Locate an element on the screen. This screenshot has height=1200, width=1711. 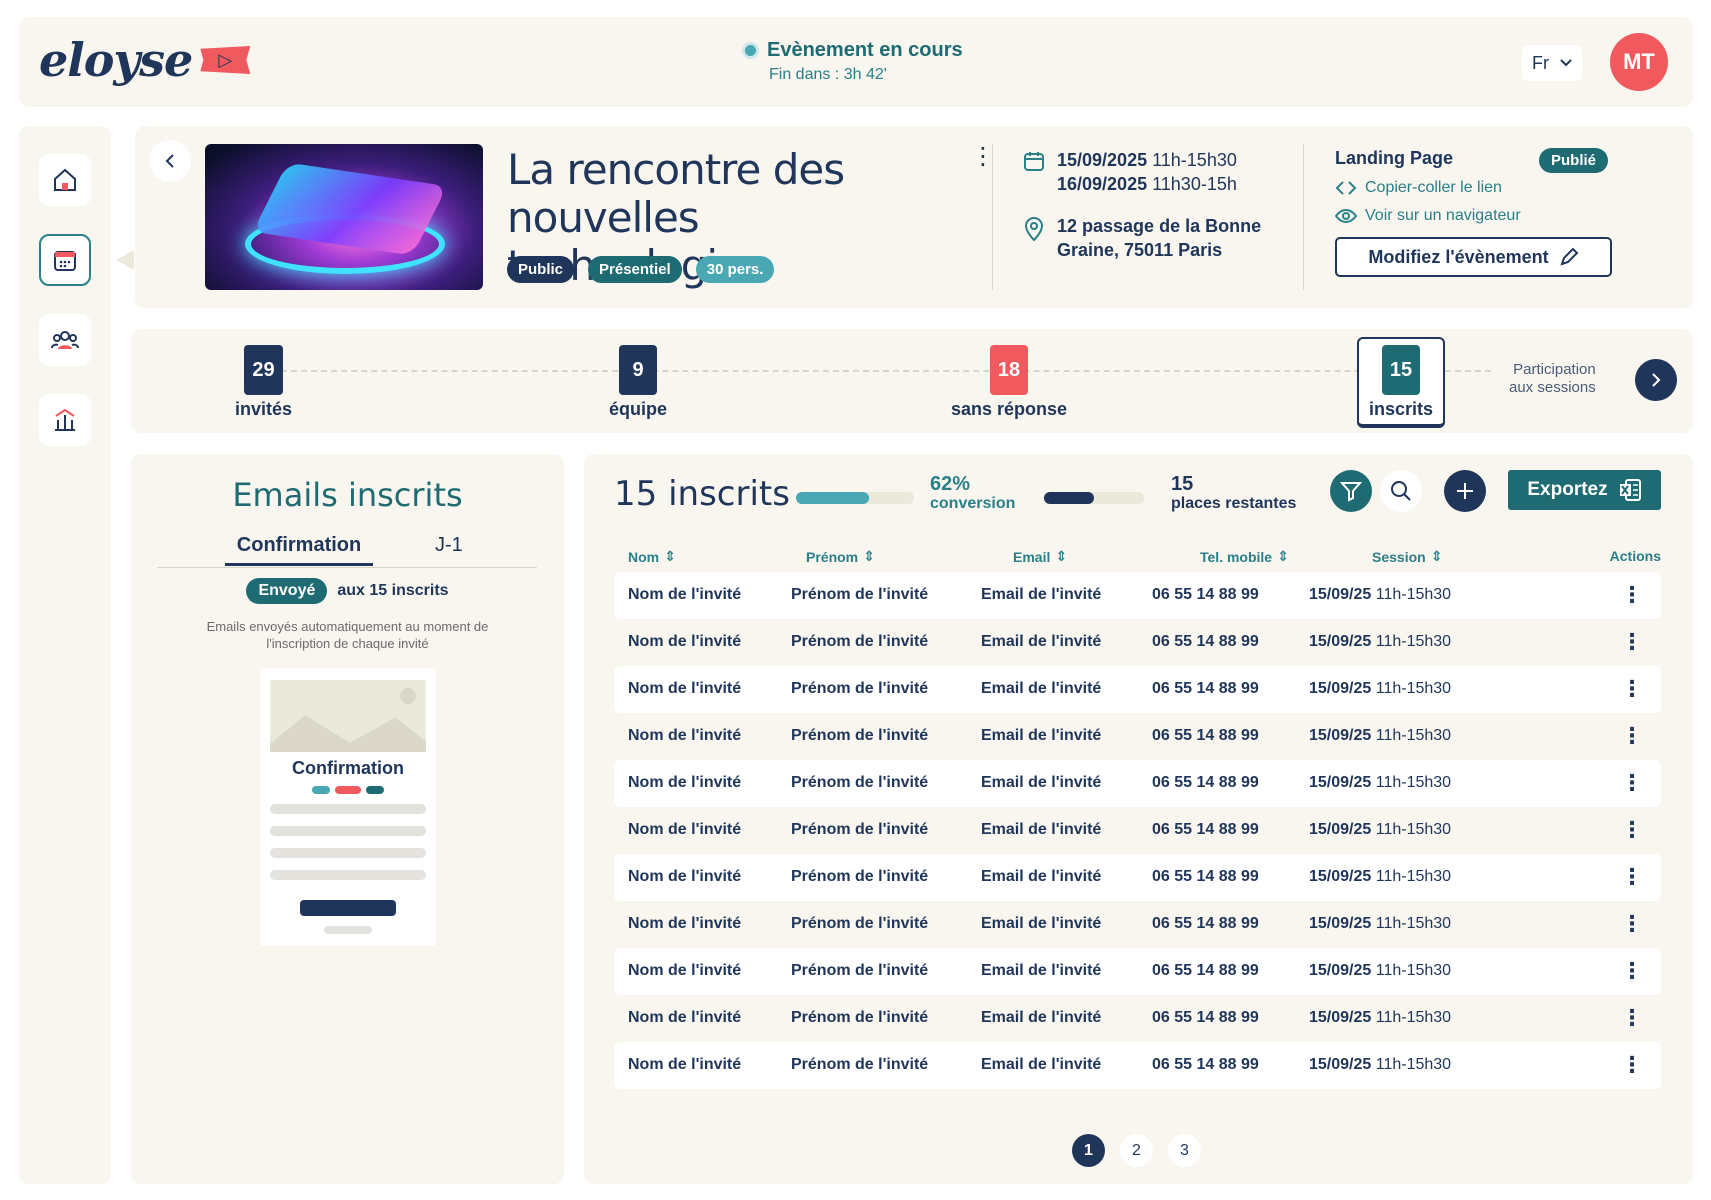
sessions-next-button is located at coordinates (1656, 380).